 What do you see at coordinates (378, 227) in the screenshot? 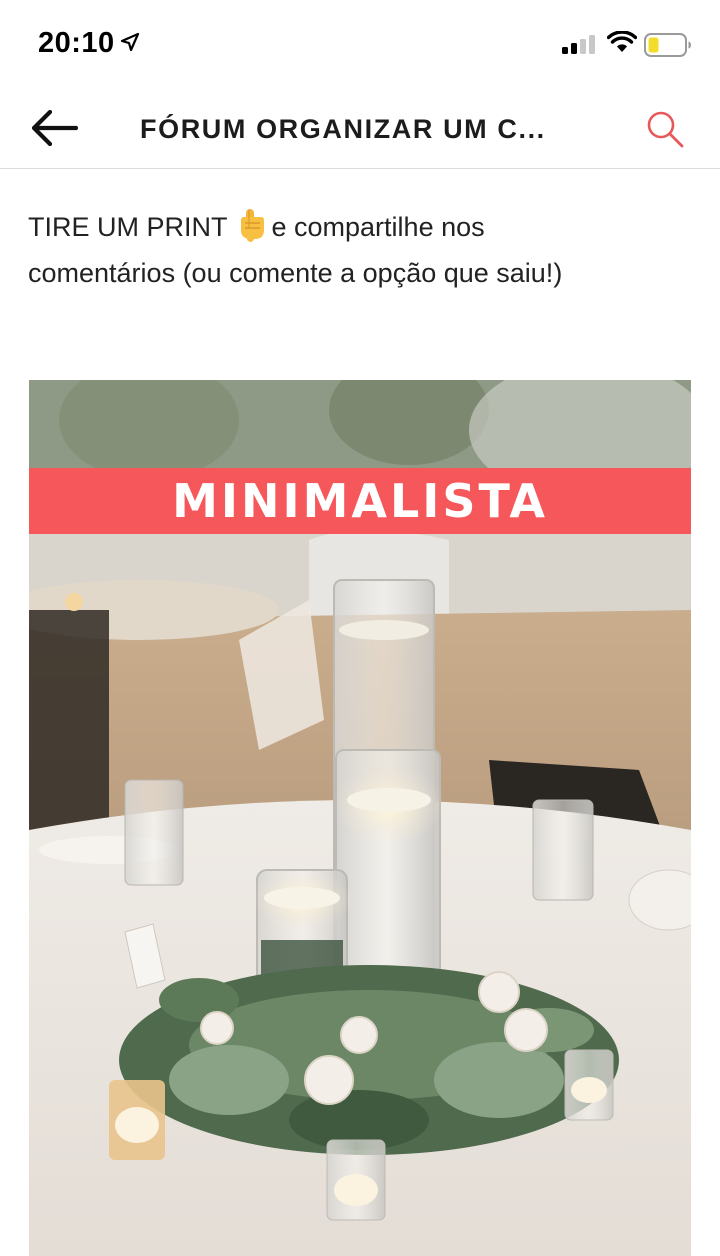
I see `post-text-rest: e compartilhe nos` at bounding box center [378, 227].